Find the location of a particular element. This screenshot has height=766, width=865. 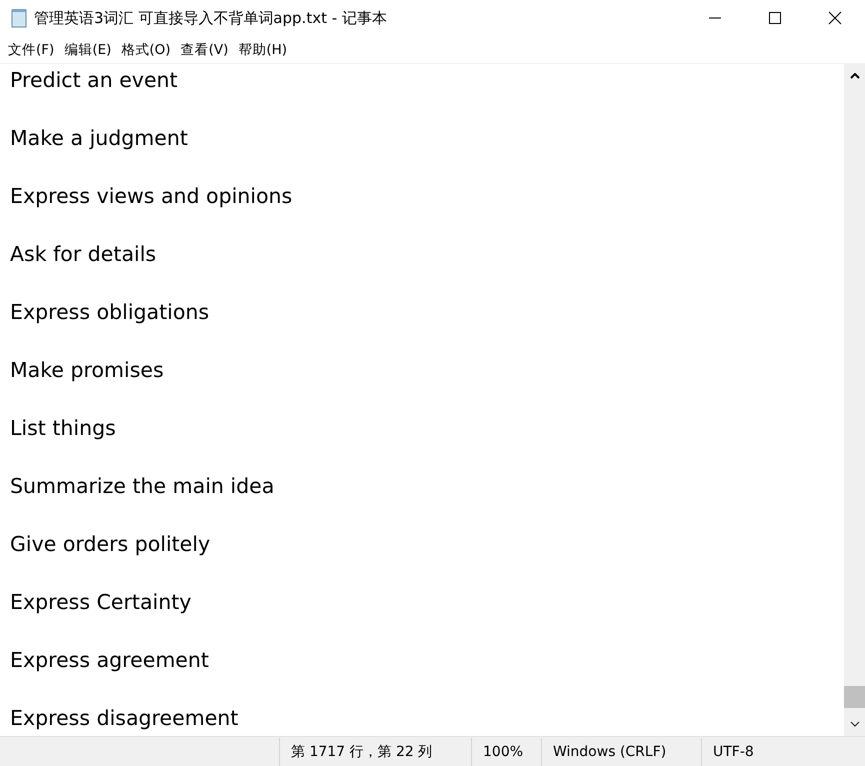

text-line: Predict an event is located at coordinates (94, 80).